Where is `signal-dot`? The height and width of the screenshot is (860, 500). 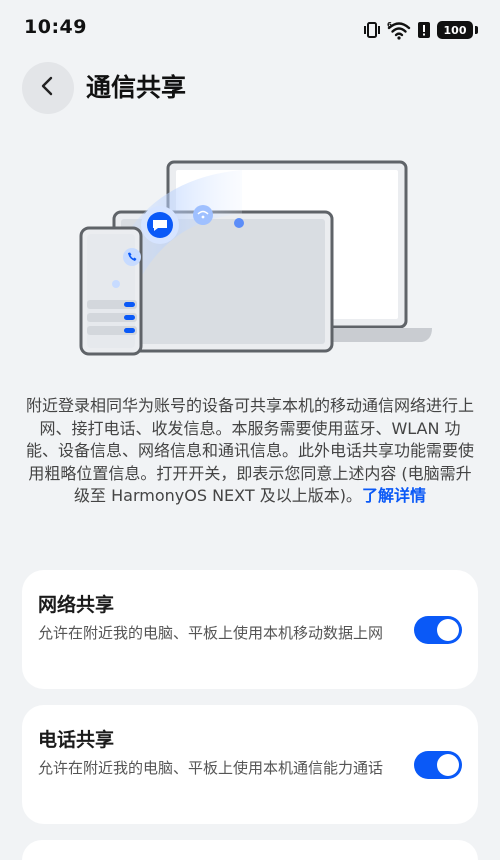
signal-dot is located at coordinates (239, 223).